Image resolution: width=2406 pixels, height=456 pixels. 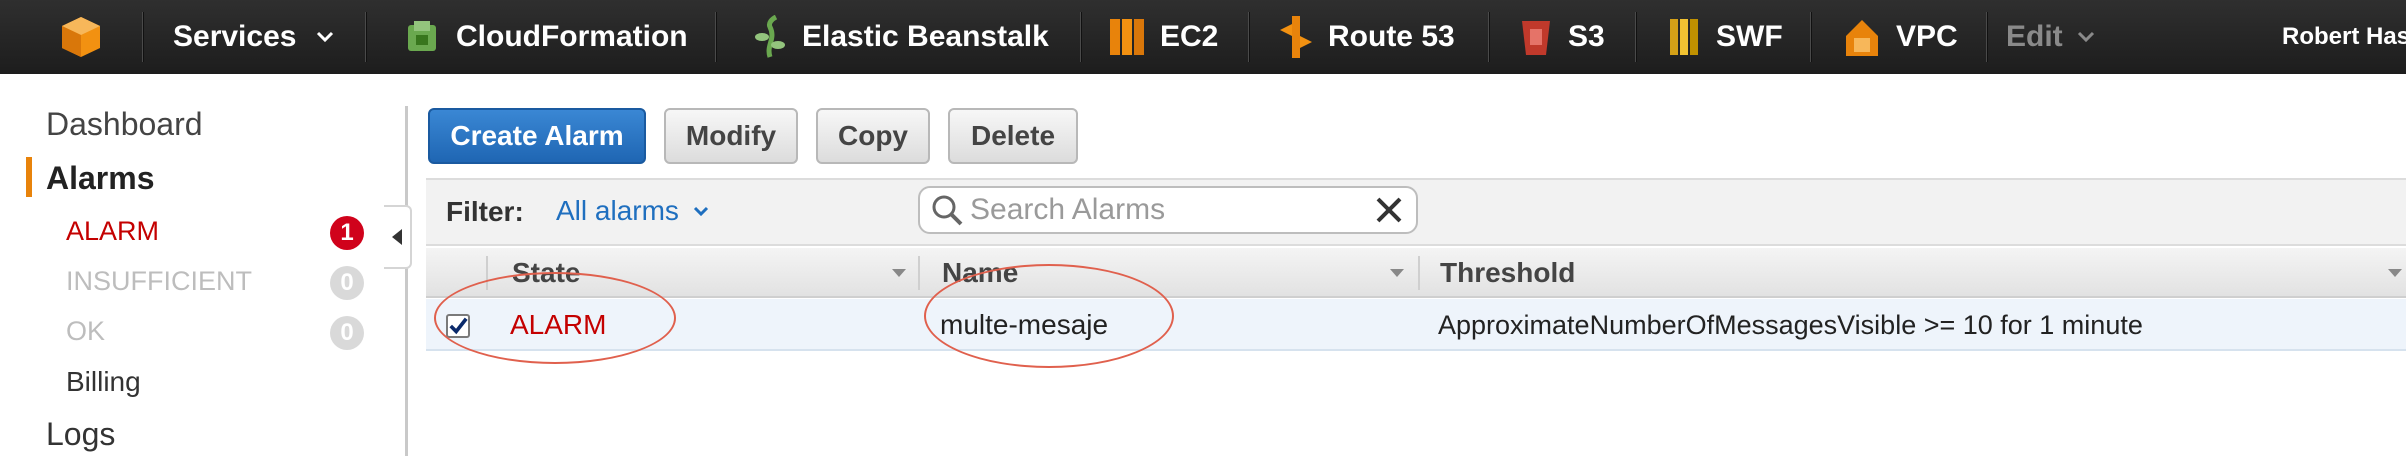 I want to click on sidebar-item-logs: Logs, so click(x=80, y=434).